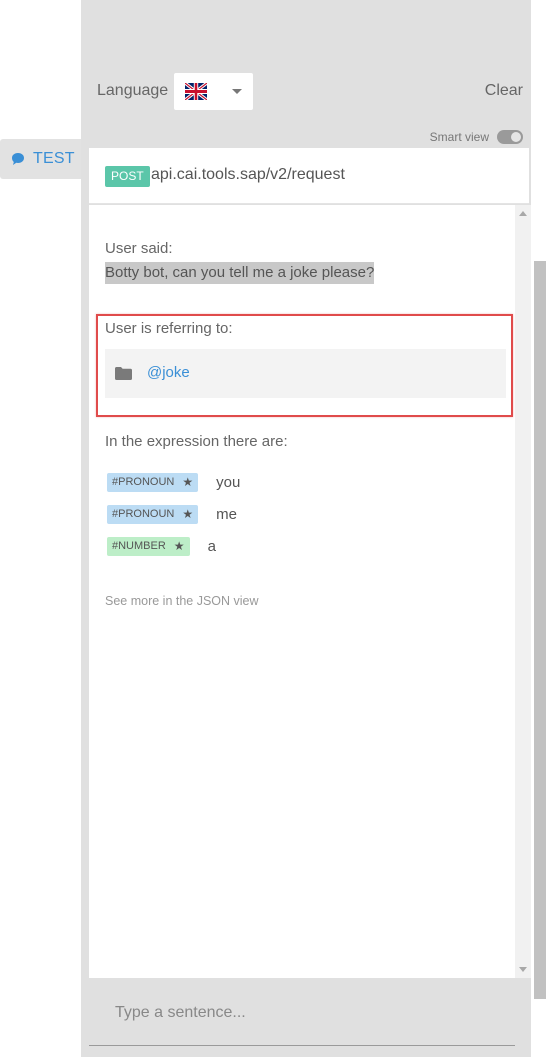  Describe the element at coordinates (459, 137) in the screenshot. I see `smart-view-label: Smart view` at that location.